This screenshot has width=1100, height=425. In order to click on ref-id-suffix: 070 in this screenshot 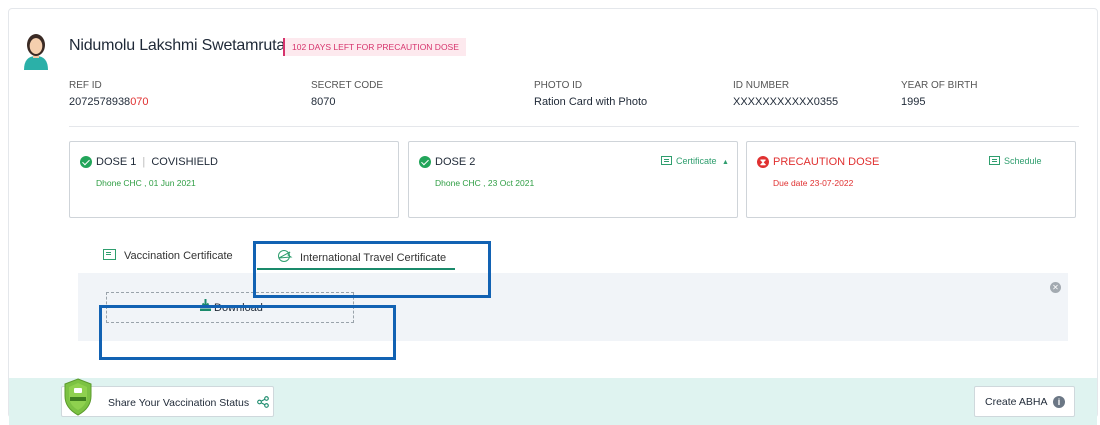, I will do `click(139, 102)`.